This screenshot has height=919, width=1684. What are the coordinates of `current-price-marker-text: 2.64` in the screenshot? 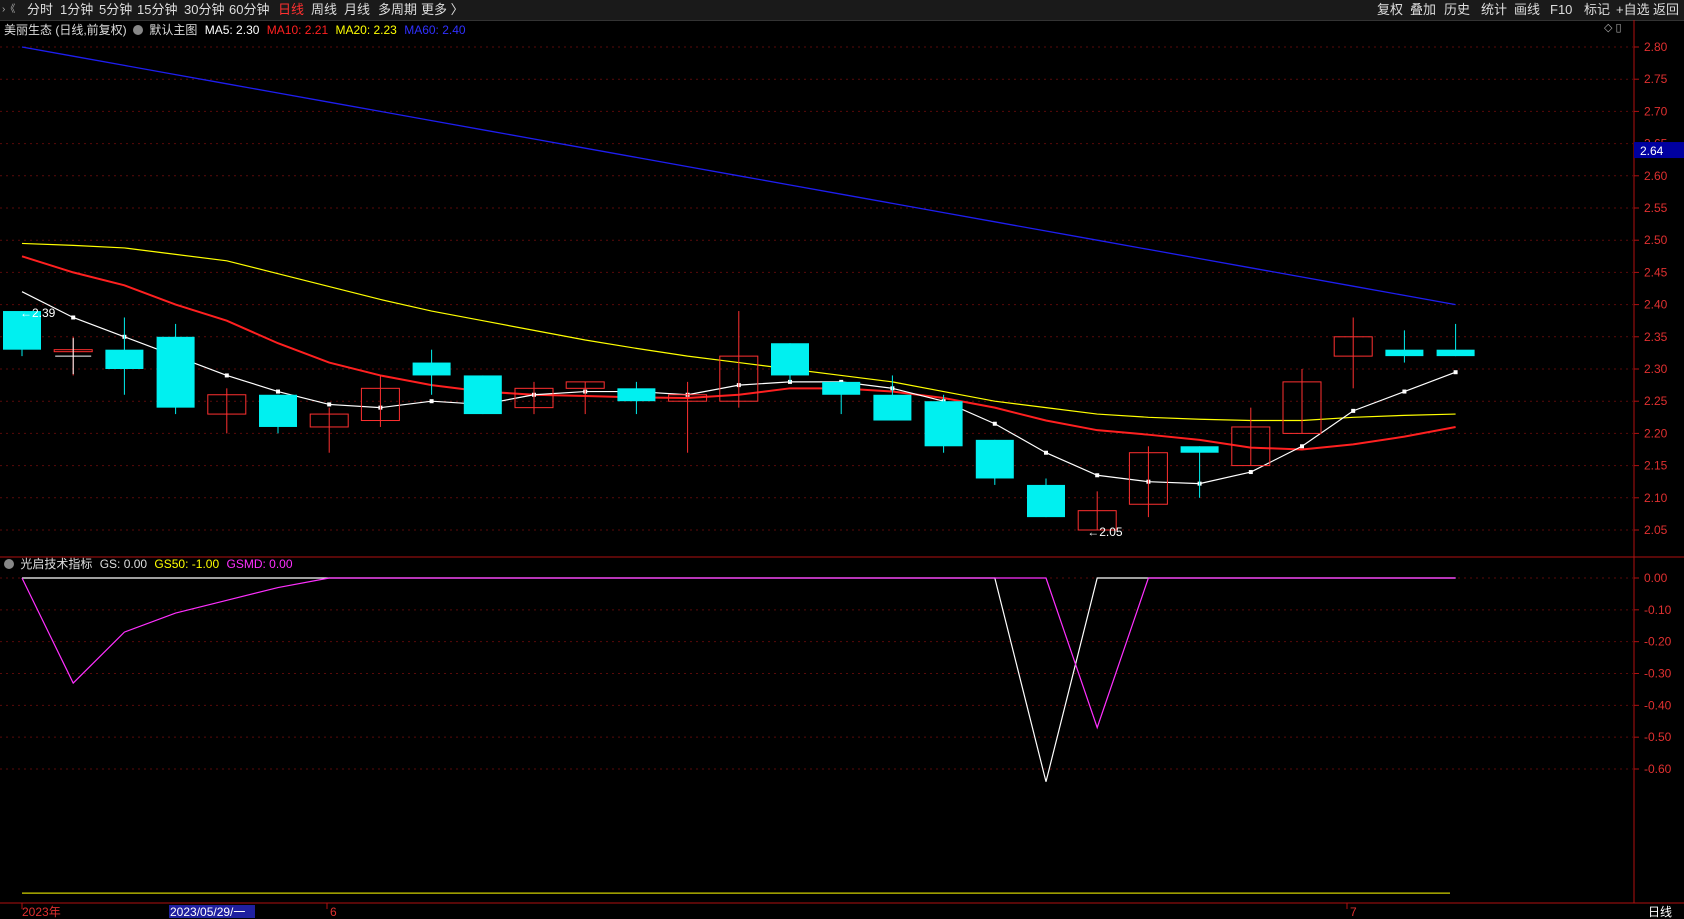 It's located at (1652, 151).